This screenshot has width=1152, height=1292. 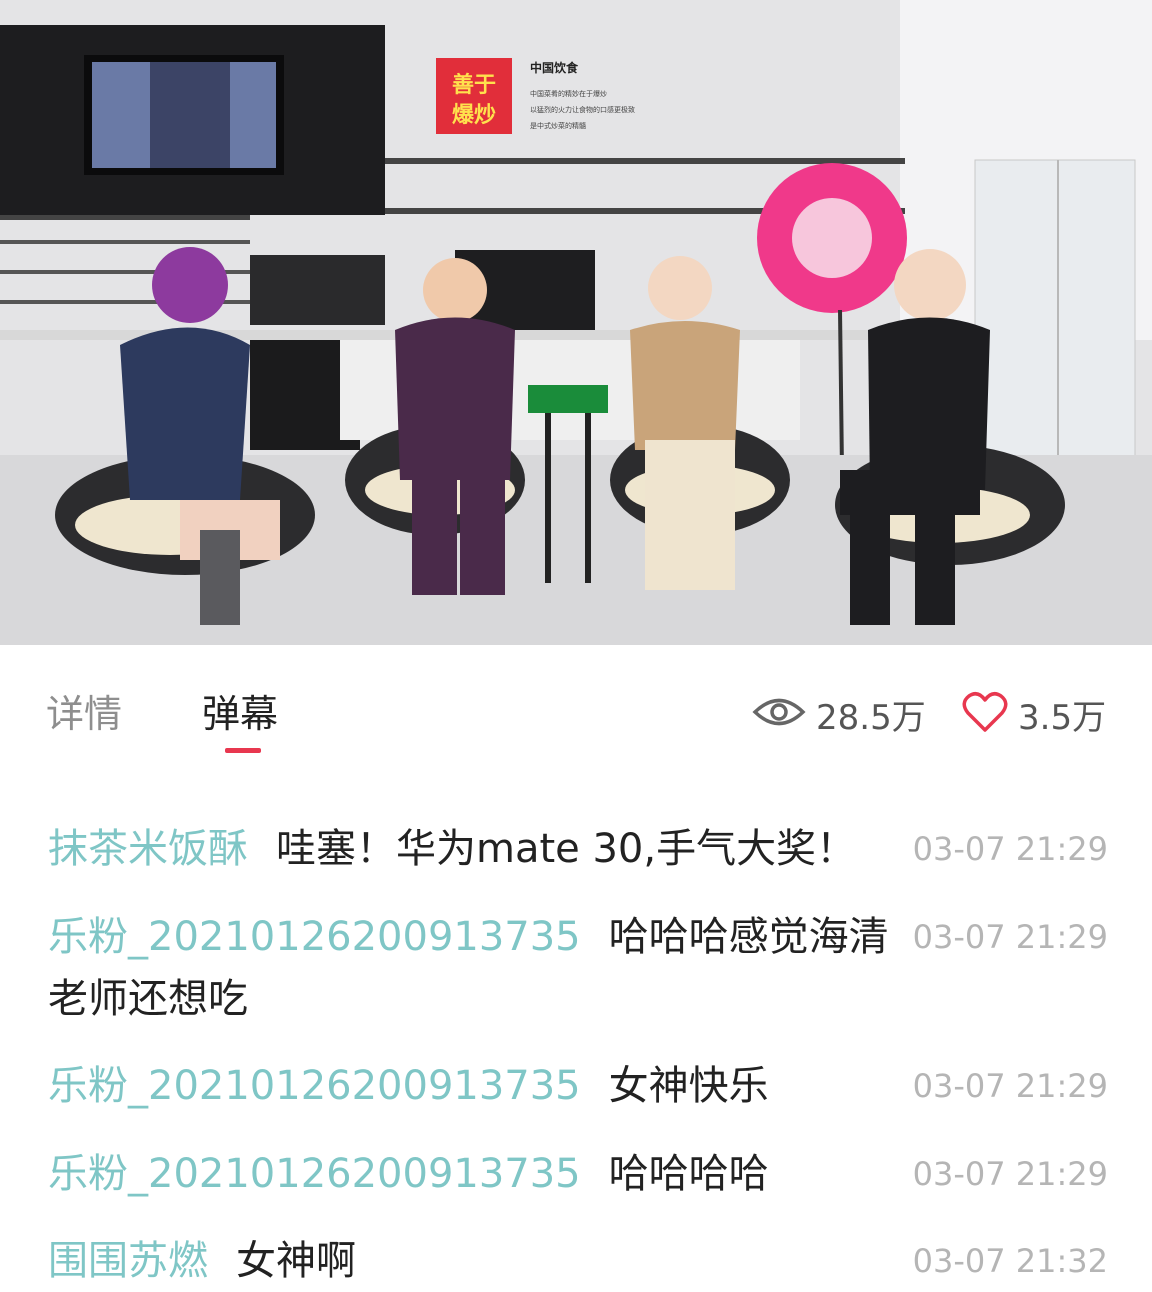 I want to click on comment-text: 女神啊, so click(x=296, y=1261).